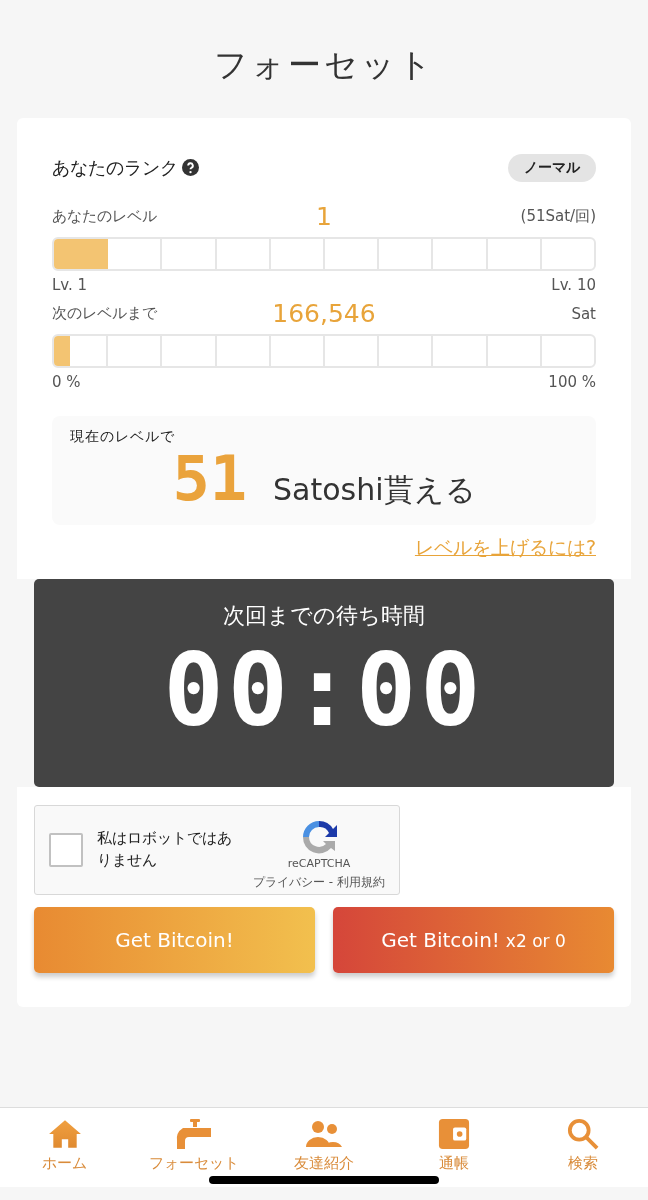  I want to click on captcha-label: 私はロボットではありません, so click(165, 849).